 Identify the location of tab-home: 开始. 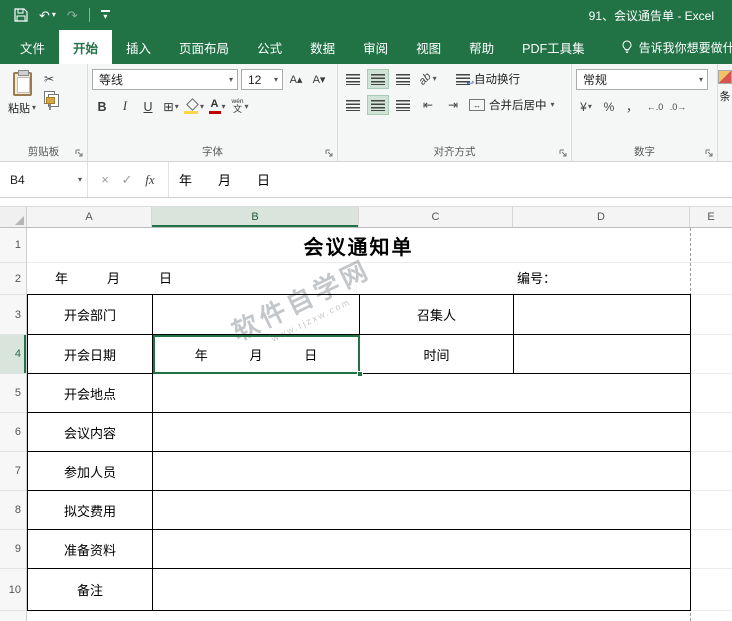
(86, 47).